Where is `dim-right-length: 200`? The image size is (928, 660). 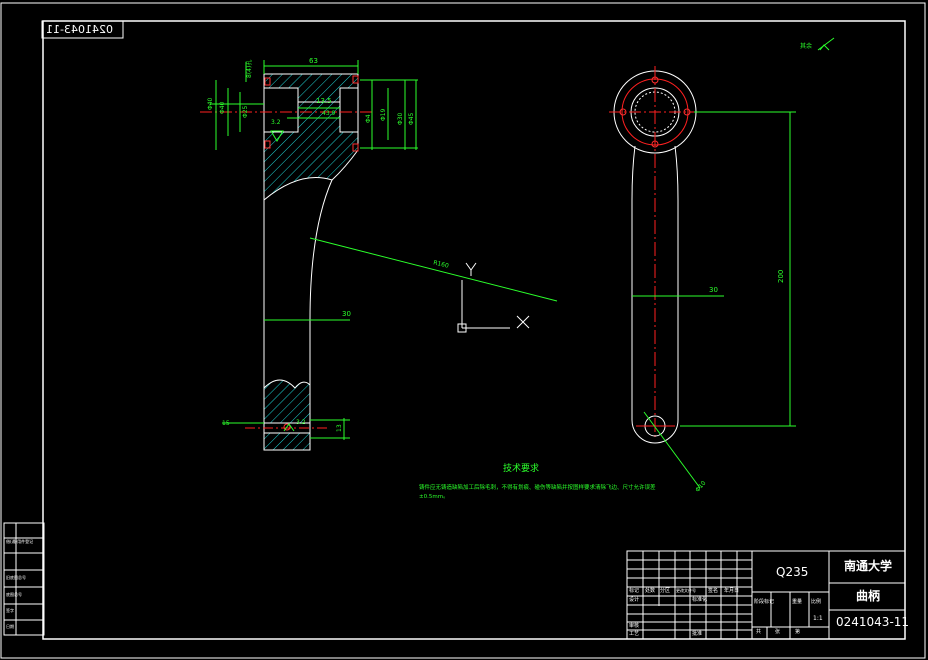
dim-right-length: 200 is located at coordinates (781, 276).